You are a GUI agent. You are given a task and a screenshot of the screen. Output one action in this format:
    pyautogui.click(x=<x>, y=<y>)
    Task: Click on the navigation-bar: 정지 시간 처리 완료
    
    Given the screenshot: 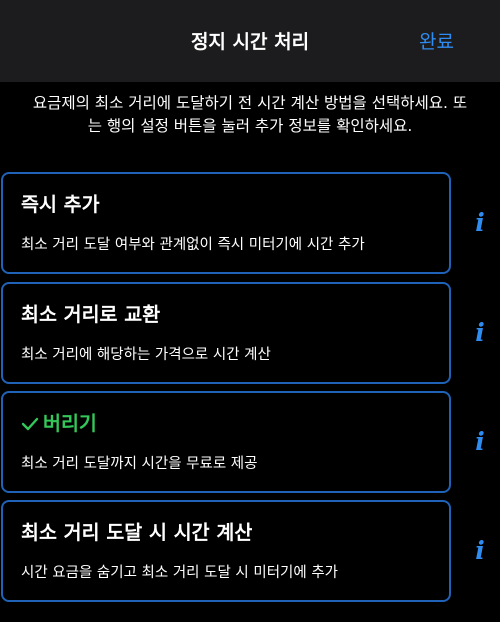 What is the action you would take?
    pyautogui.click(x=250, y=41)
    